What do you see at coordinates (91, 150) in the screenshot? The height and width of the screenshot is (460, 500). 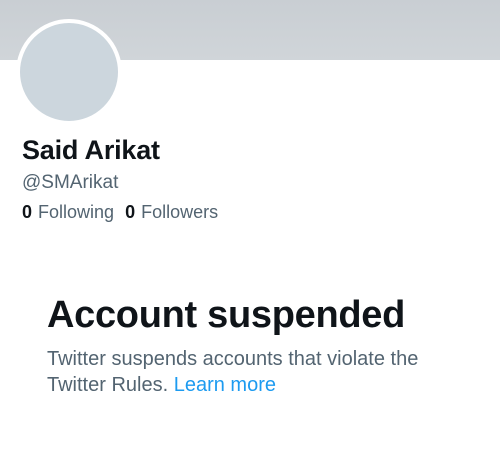 I see `display-name: Said Arikat` at bounding box center [91, 150].